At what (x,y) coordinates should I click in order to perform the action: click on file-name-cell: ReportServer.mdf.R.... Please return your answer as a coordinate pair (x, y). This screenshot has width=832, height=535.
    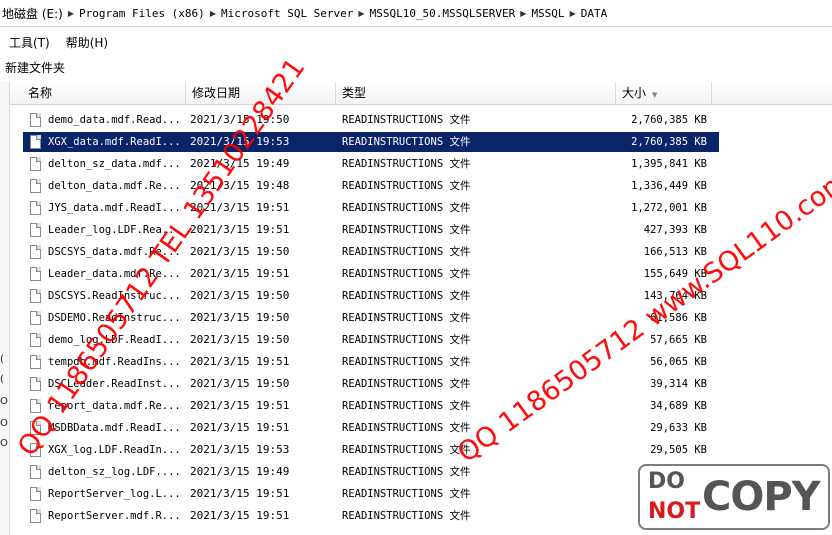
    Looking at the image, I should click on (114, 516).